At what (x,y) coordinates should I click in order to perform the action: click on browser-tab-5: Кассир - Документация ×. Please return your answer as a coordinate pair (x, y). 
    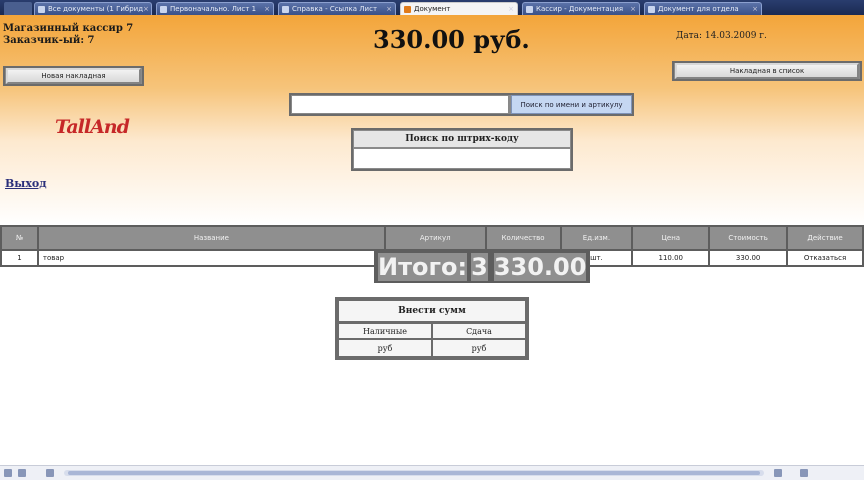
    Looking at the image, I should click on (581, 8).